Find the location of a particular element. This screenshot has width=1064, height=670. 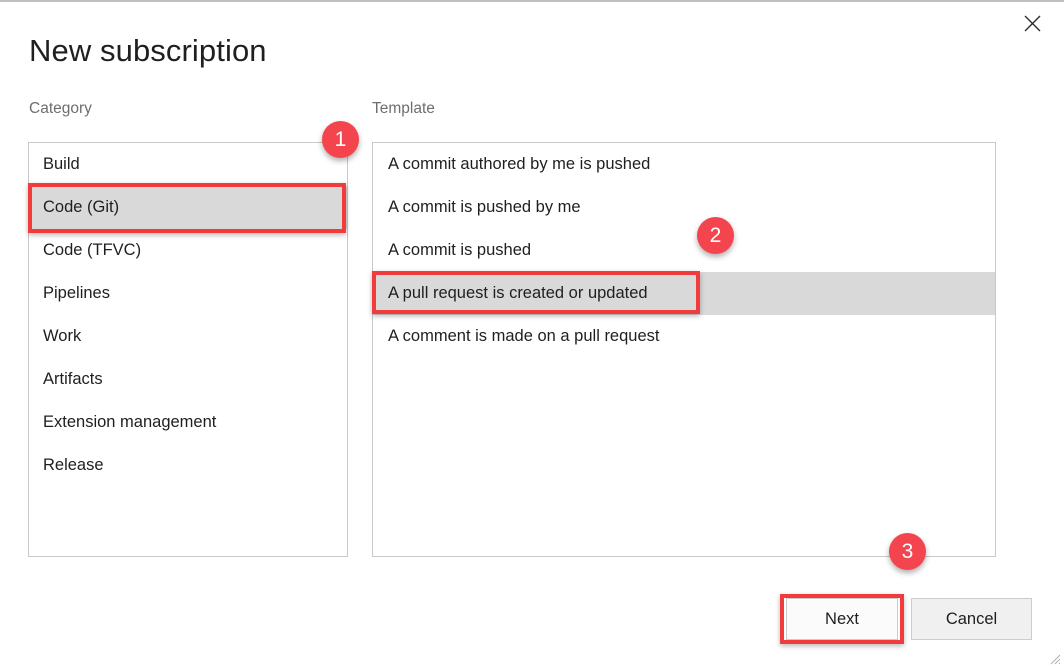

close-button is located at coordinates (1032, 23).